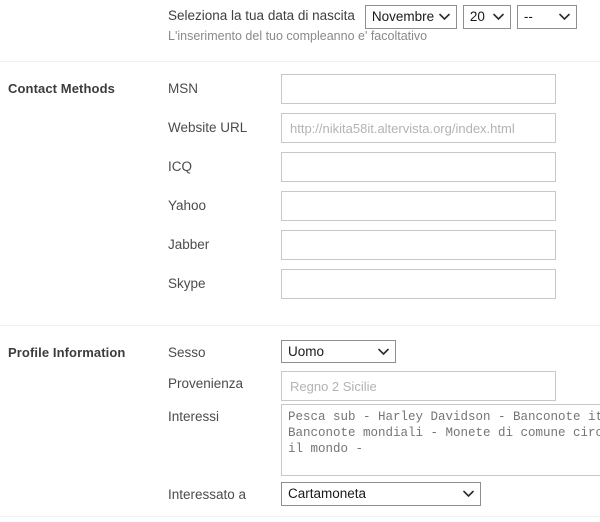 This screenshot has height=522, width=600. Describe the element at coordinates (418, 167) in the screenshot. I see `icq-input` at that location.